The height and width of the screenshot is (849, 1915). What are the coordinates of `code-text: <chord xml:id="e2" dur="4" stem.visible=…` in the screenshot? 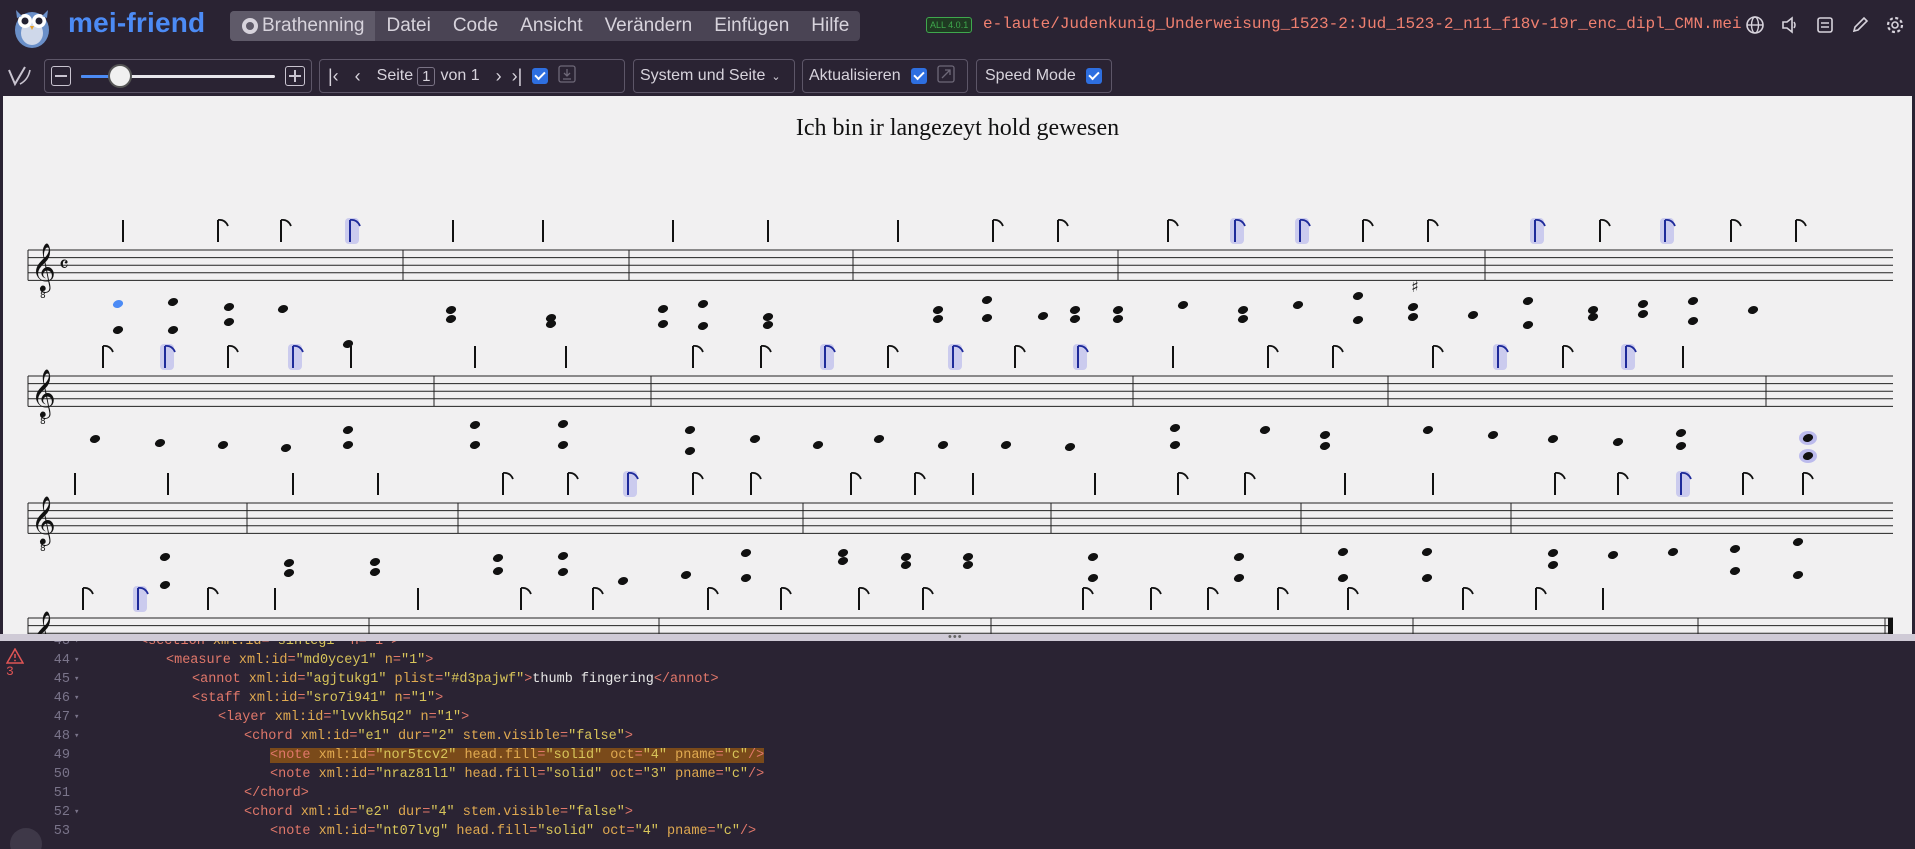 It's located at (438, 812).